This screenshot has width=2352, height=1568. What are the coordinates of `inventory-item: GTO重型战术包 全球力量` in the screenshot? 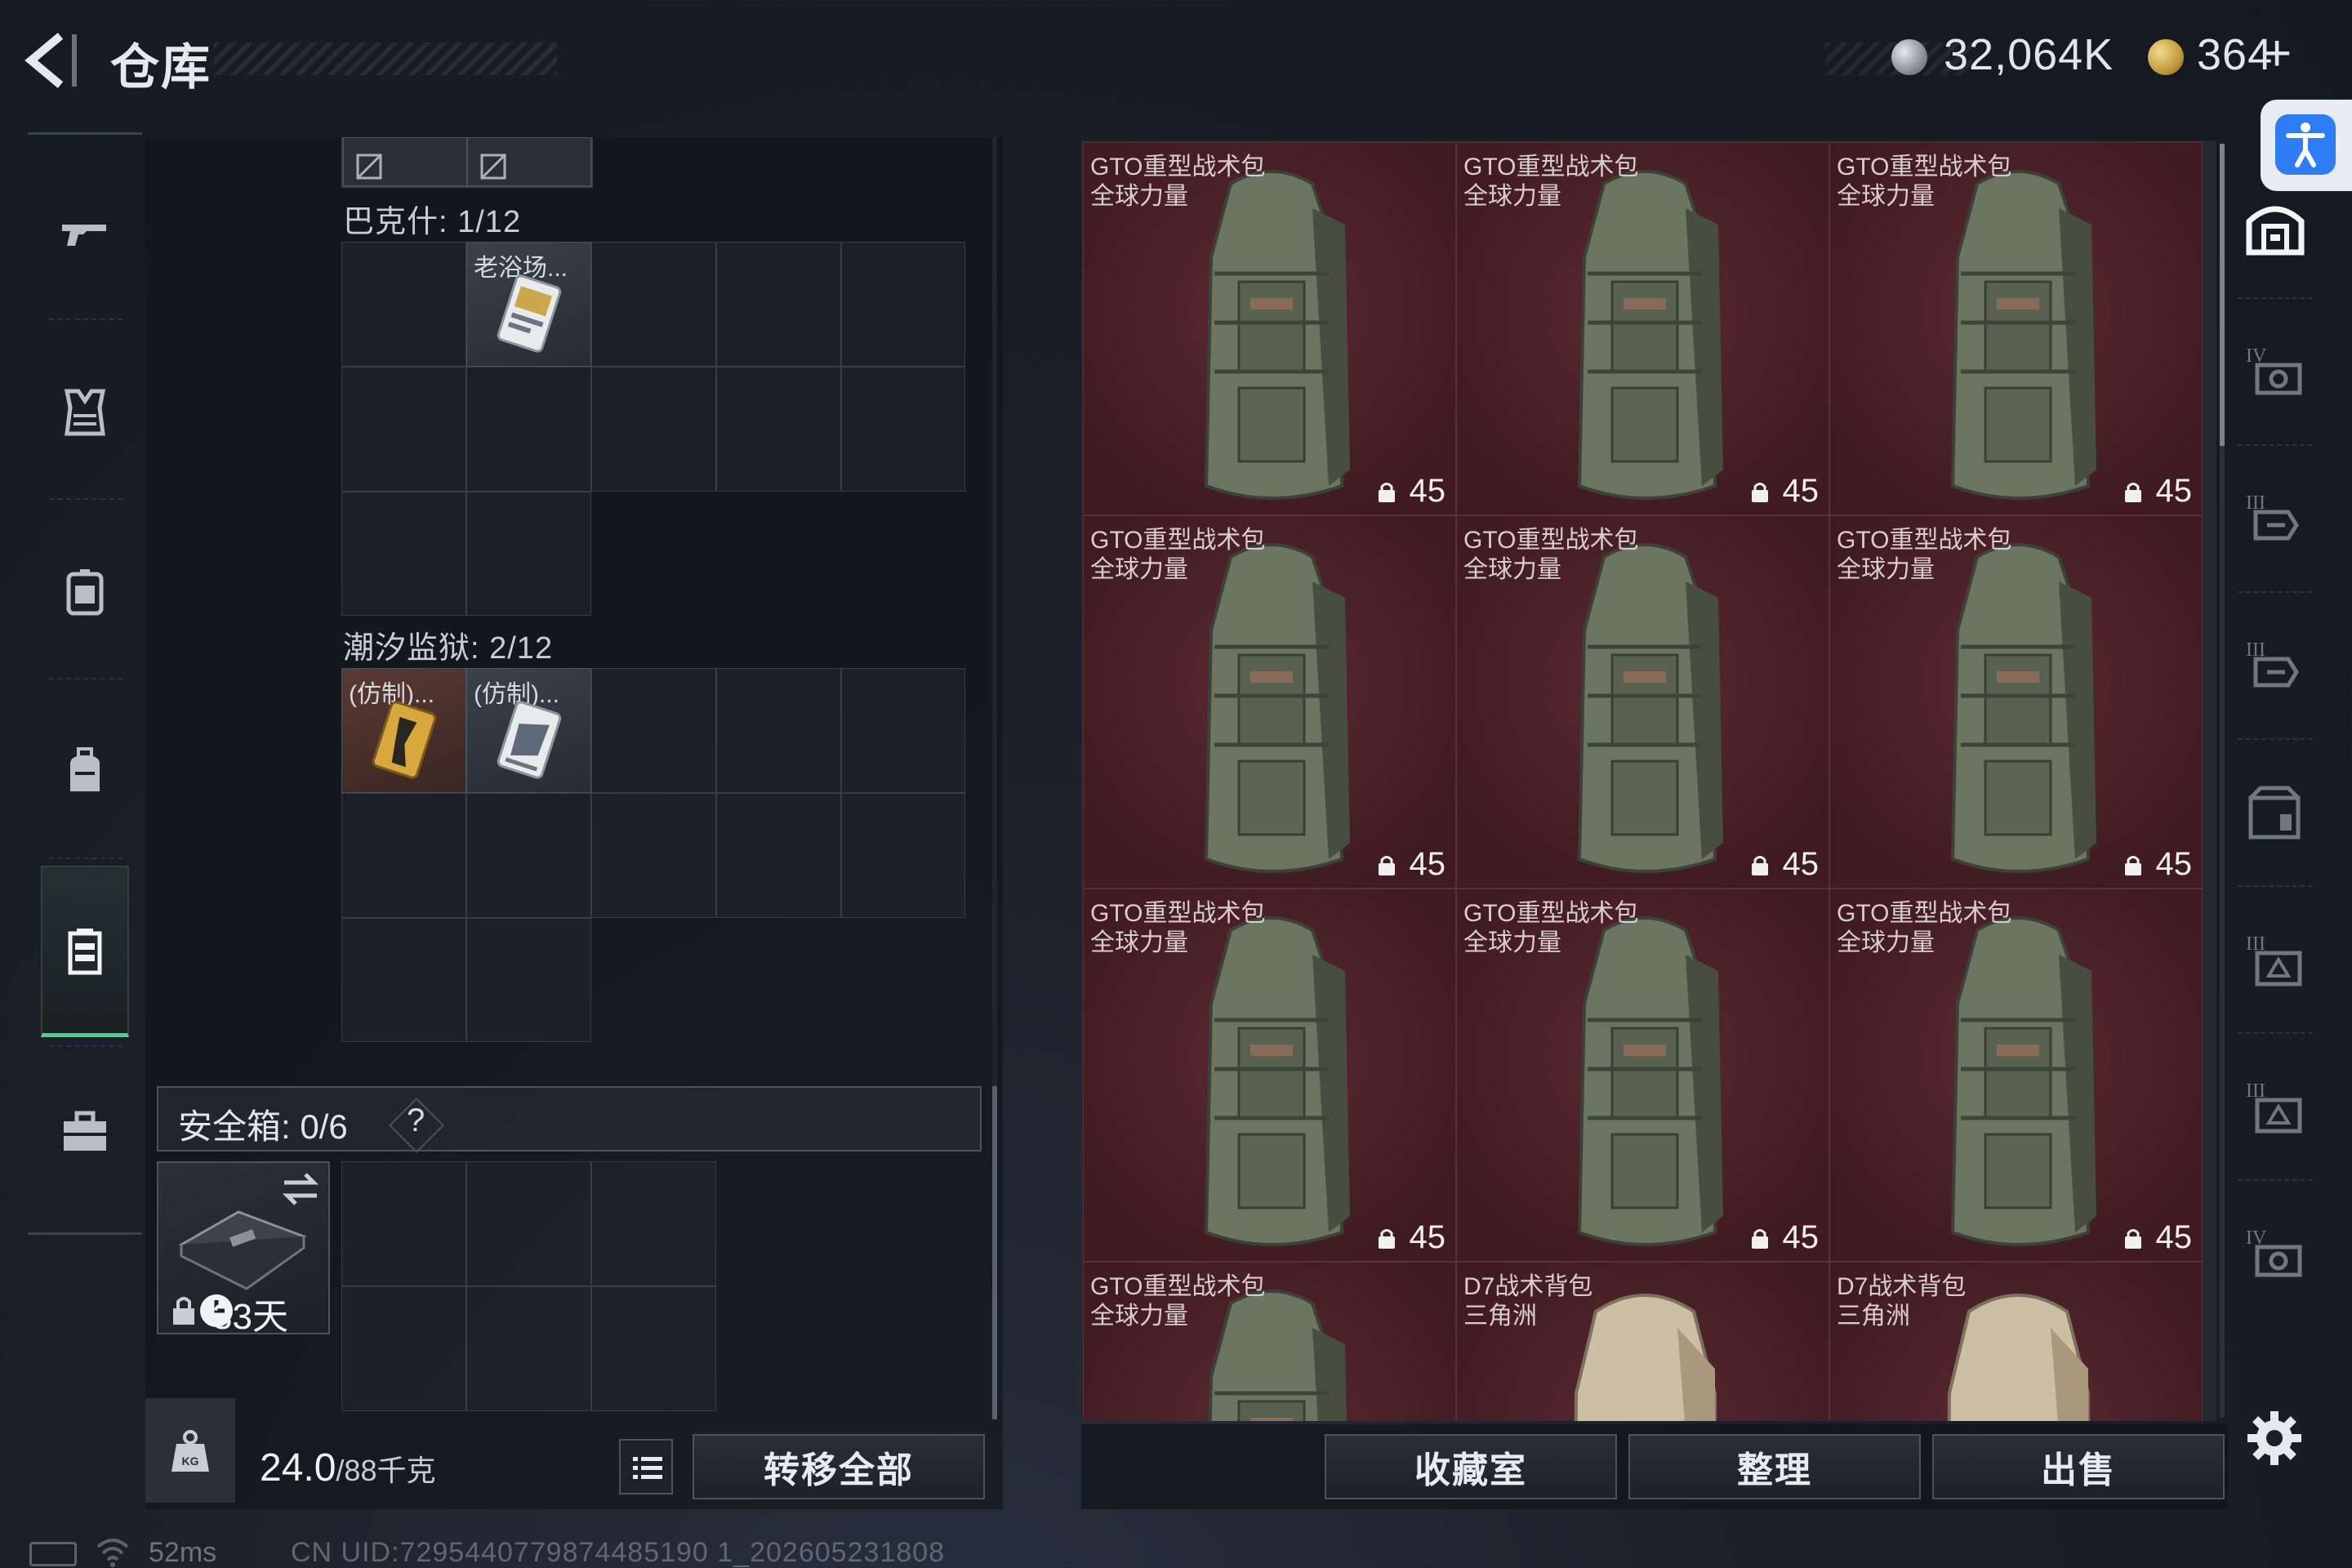 It's located at (1269, 1341).